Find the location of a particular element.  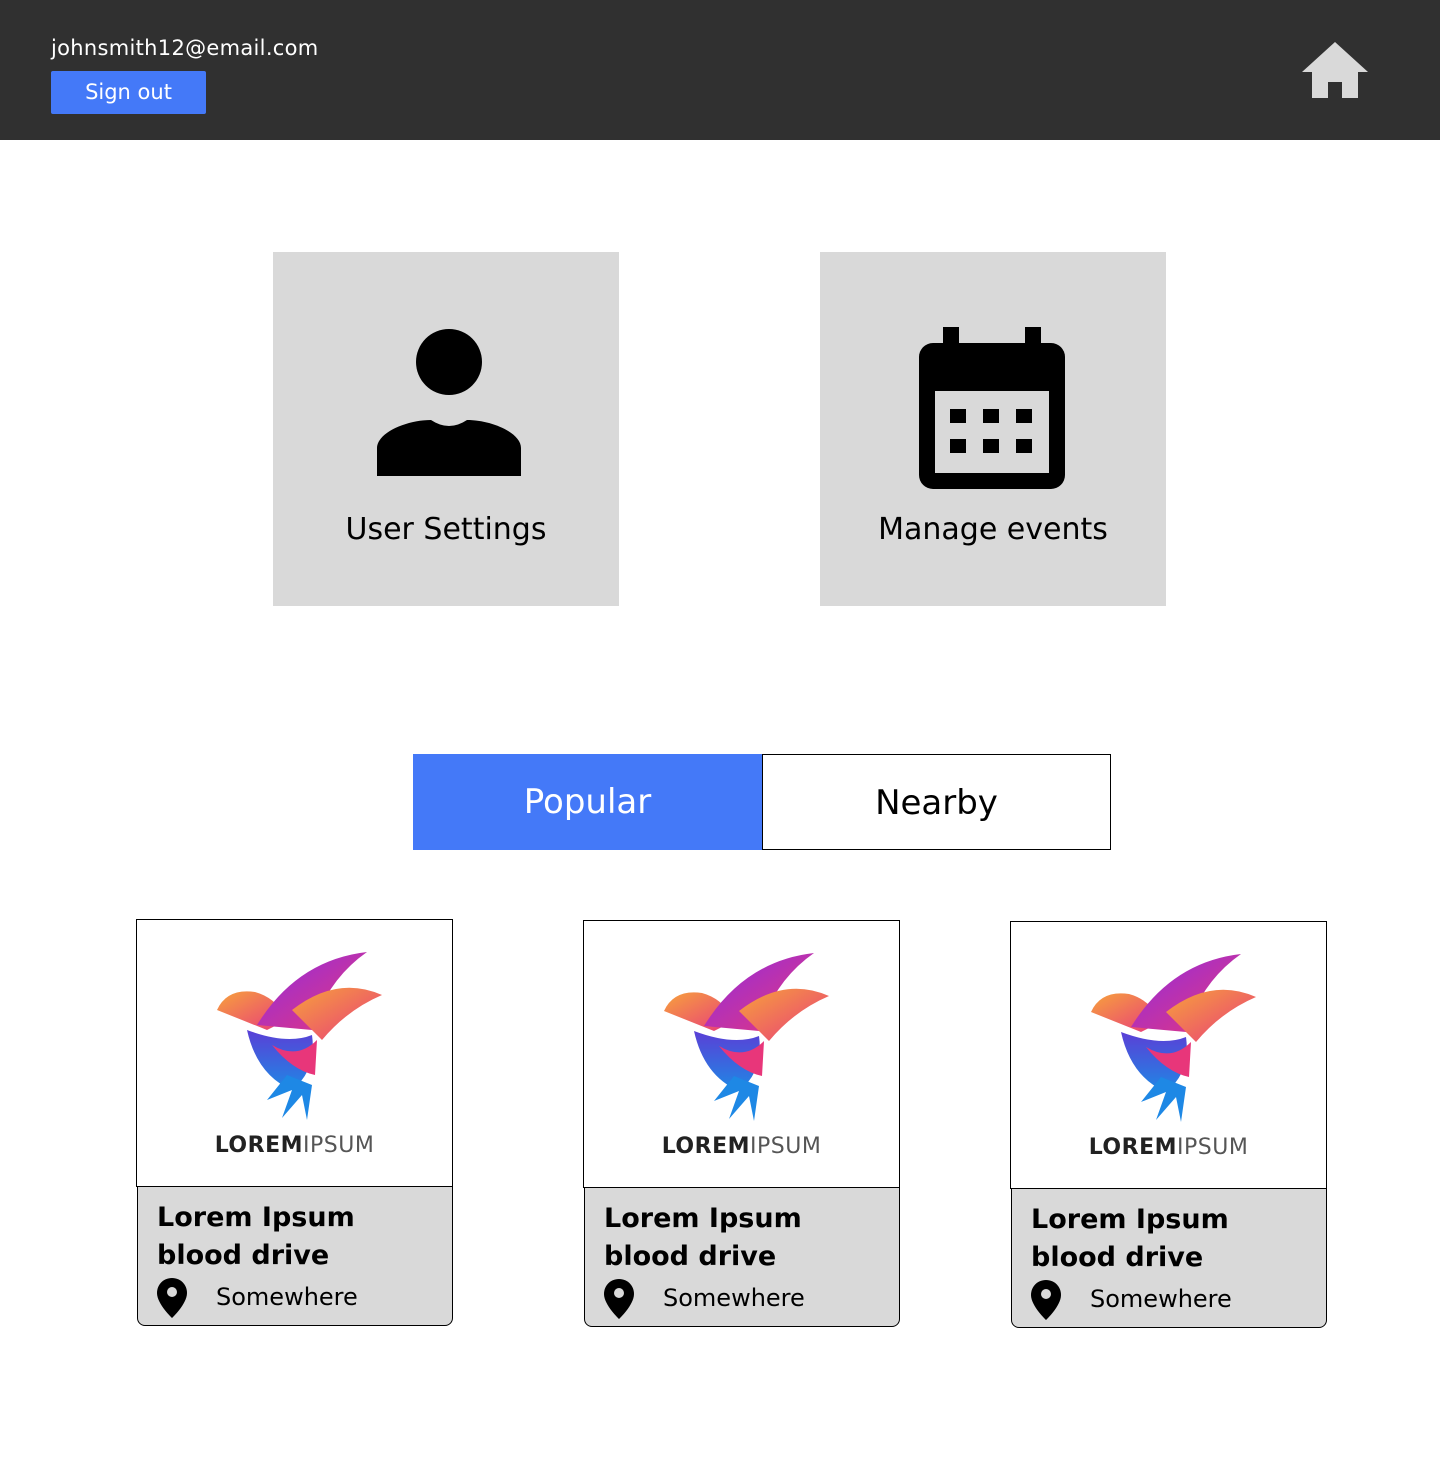

manage-events-label: Manage events is located at coordinates (993, 529).